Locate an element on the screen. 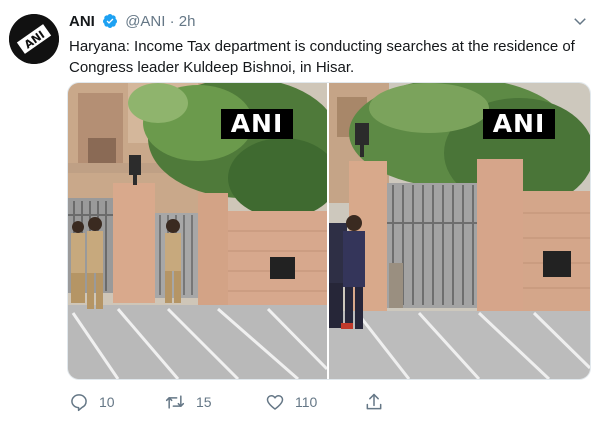 This screenshot has height=426, width=600. verified-badge-icon is located at coordinates (110, 21).